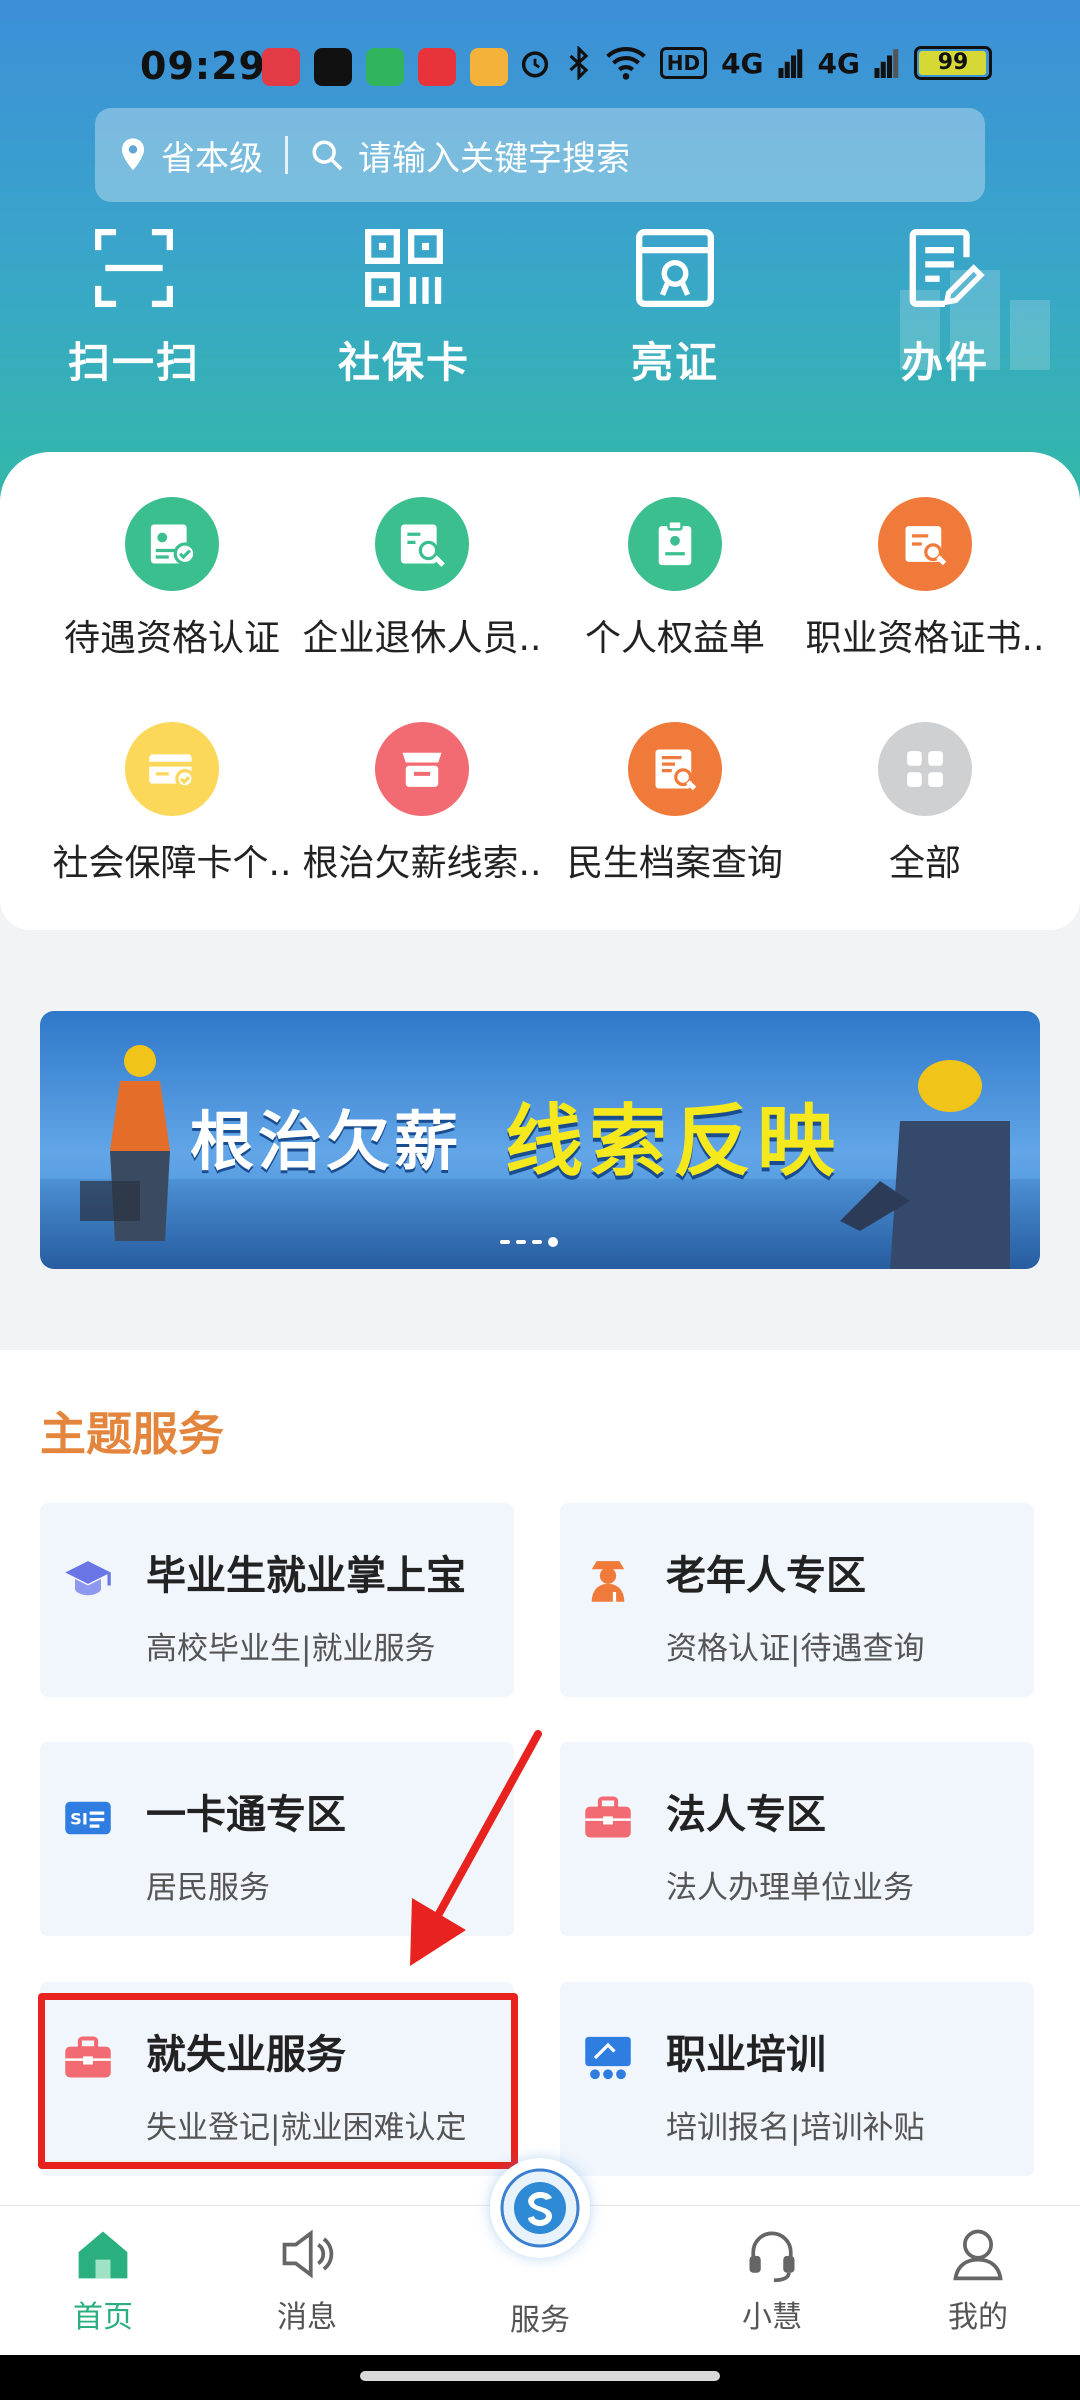 The height and width of the screenshot is (2400, 1080). I want to click on search-input: 请输入关键字搜索, so click(494, 155).